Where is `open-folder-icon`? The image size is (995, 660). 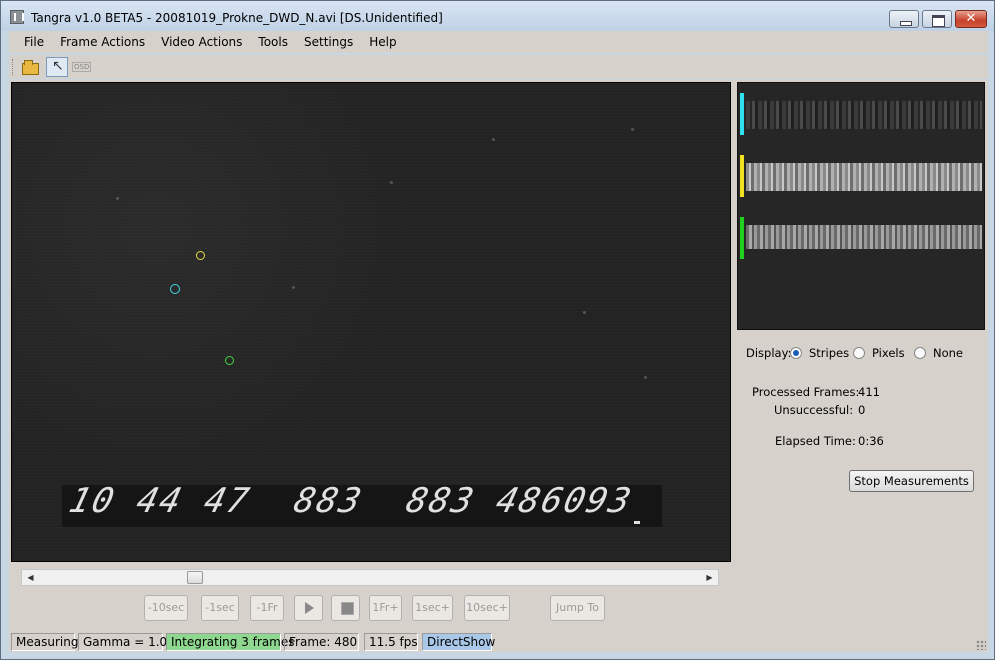 open-folder-icon is located at coordinates (30, 67).